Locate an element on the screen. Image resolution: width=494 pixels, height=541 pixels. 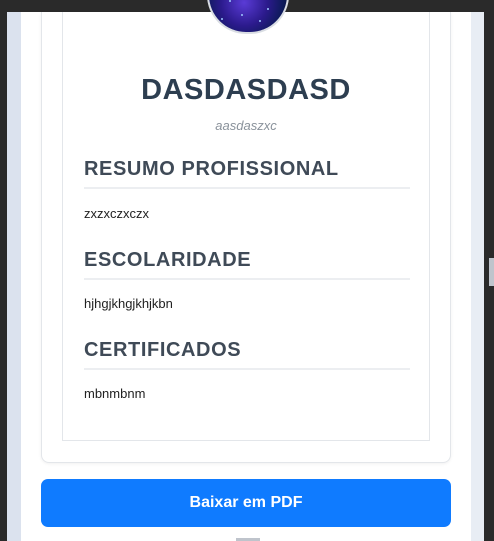
section-title-resumo: RESUMO PROFISSIONAL is located at coordinates (247, 173).